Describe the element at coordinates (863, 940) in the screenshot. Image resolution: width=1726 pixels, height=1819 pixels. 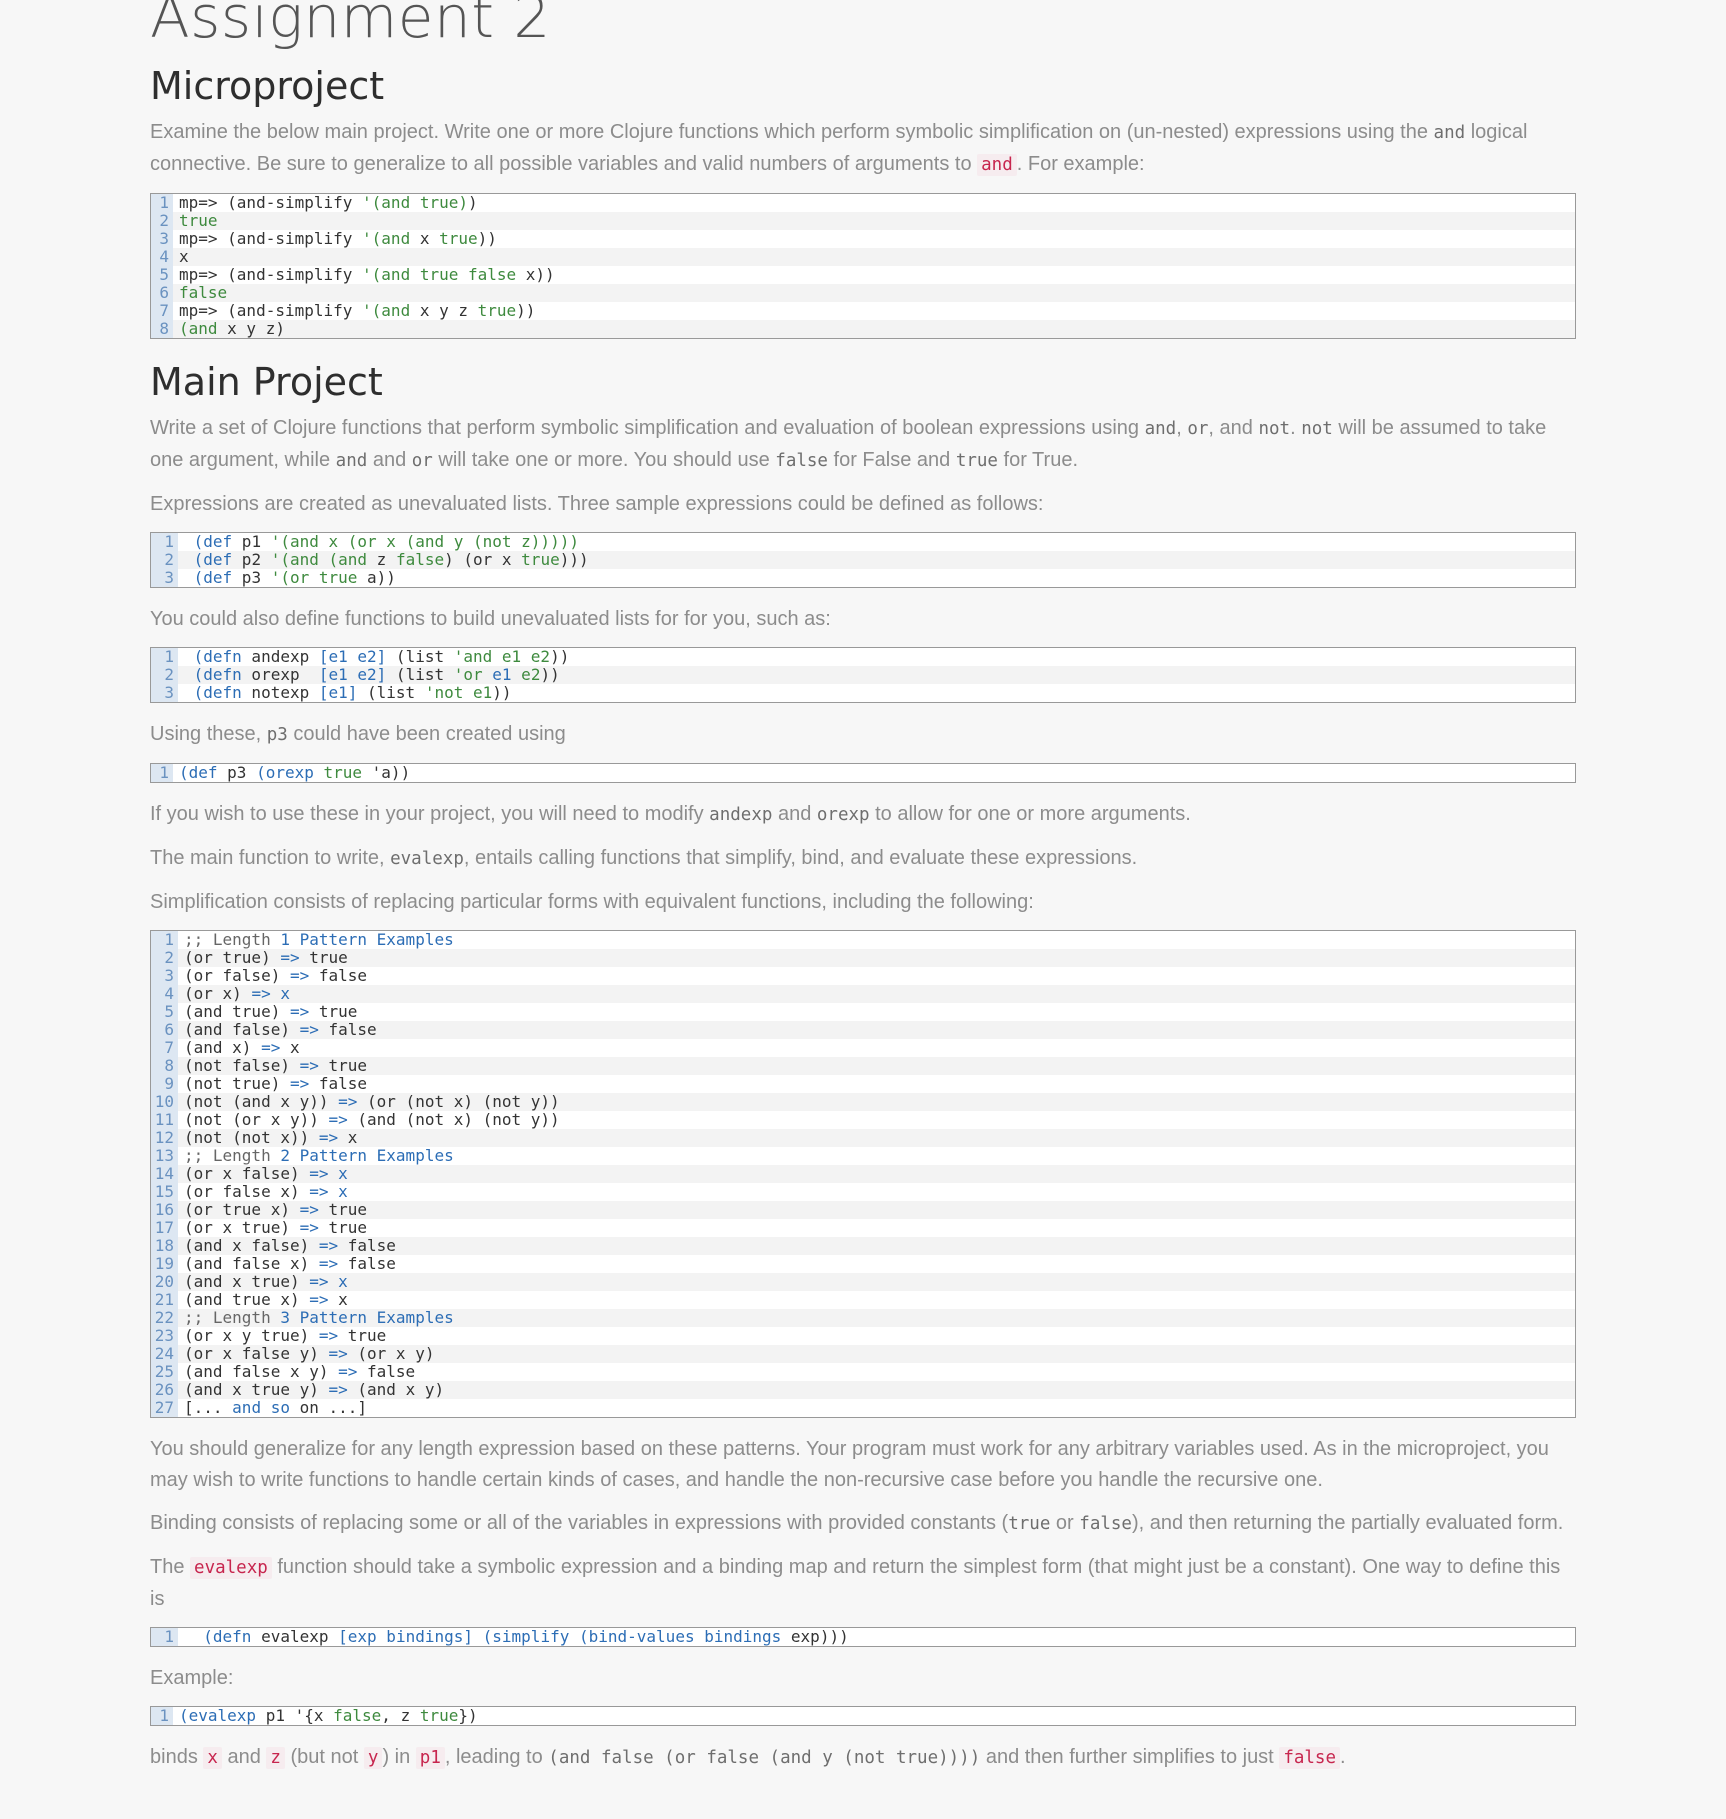
I see `code-line: 1;; Length 1 Pattern Examples` at that location.